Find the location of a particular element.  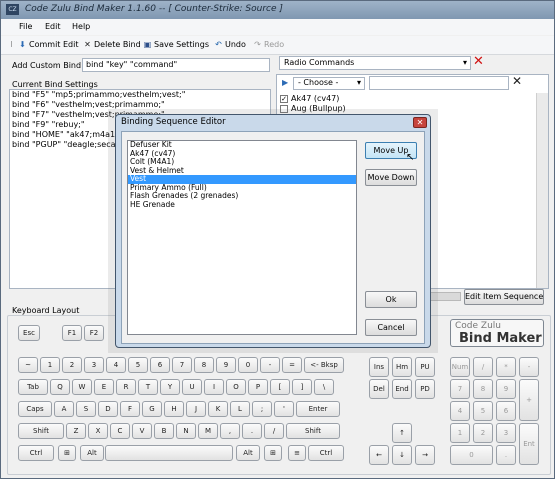

key-row1: 0 is located at coordinates (248, 365).